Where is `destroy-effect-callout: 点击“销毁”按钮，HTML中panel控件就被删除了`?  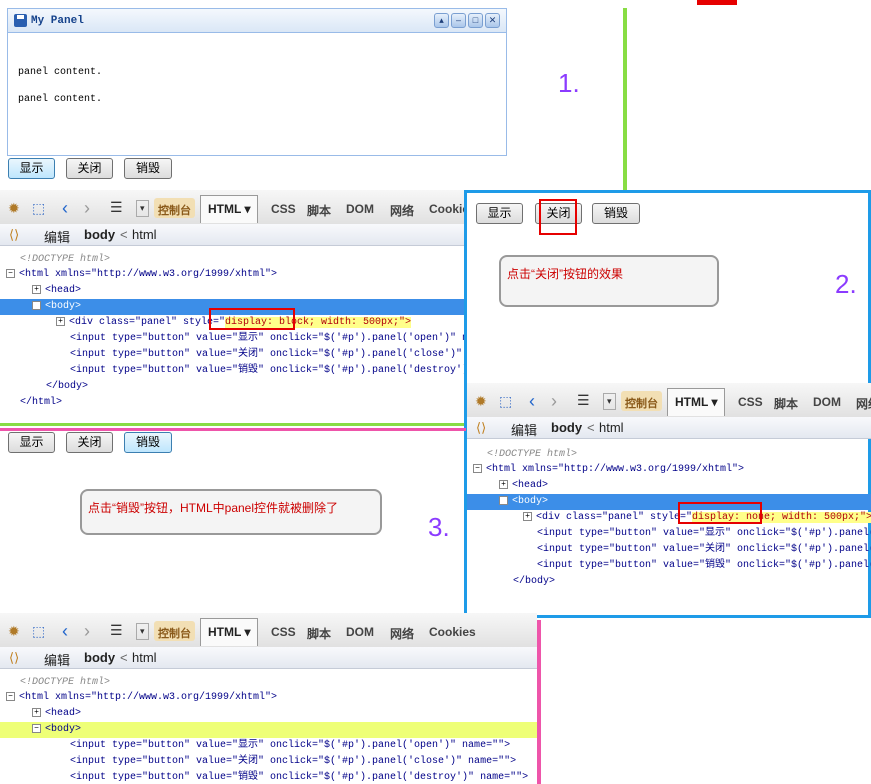 destroy-effect-callout: 点击“销毁”按钮，HTML中panel控件就被删除了 is located at coordinates (231, 512).